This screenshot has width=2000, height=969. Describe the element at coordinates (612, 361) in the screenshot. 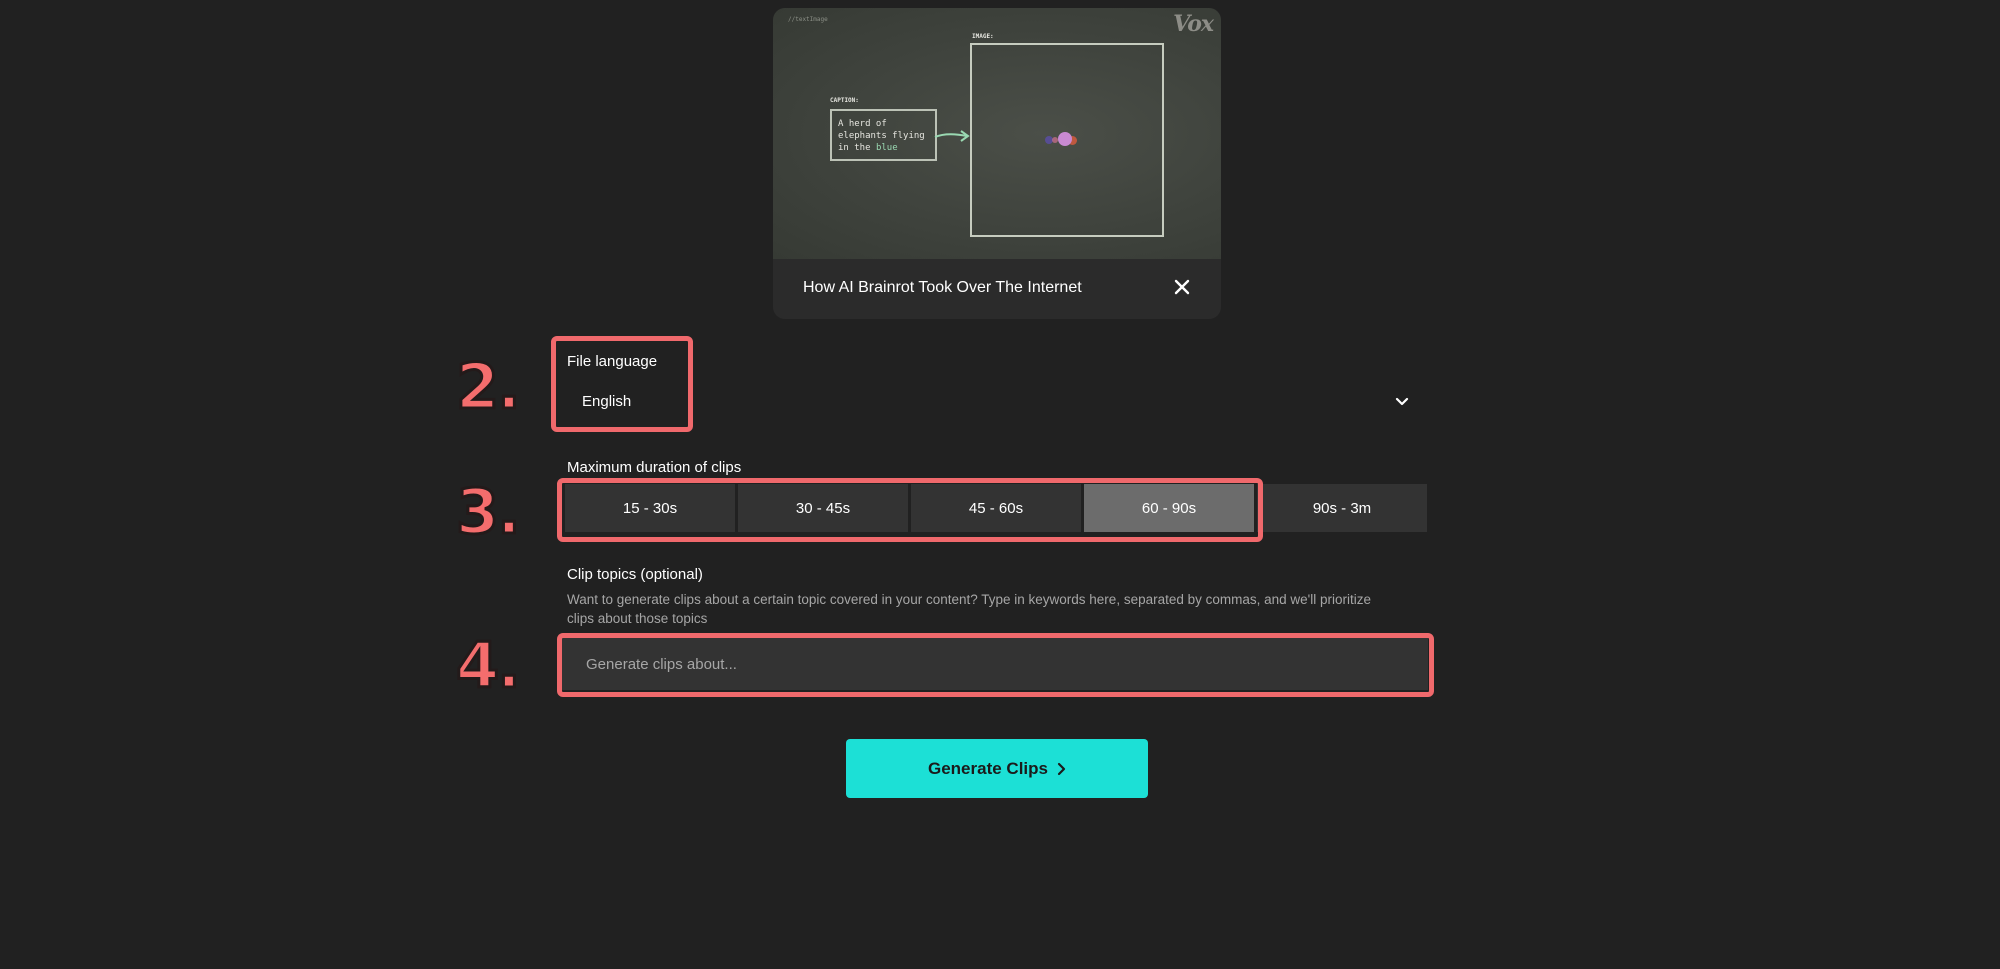

I see `language-label: File language` at that location.